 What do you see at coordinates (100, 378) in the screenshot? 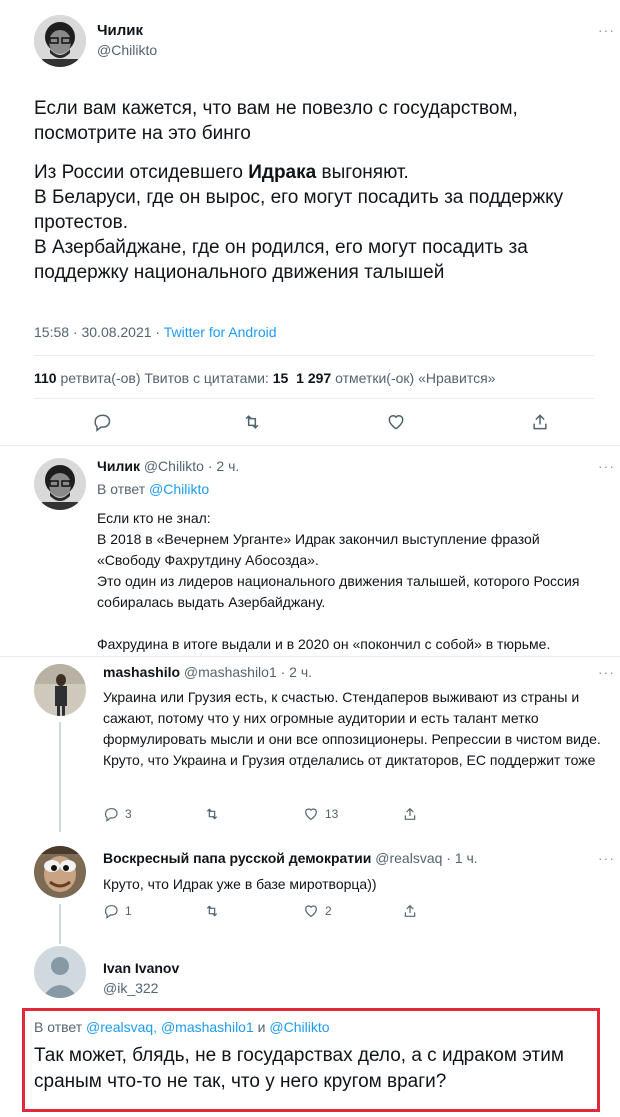
I see `retweet-label: ретвита(-ов)` at bounding box center [100, 378].